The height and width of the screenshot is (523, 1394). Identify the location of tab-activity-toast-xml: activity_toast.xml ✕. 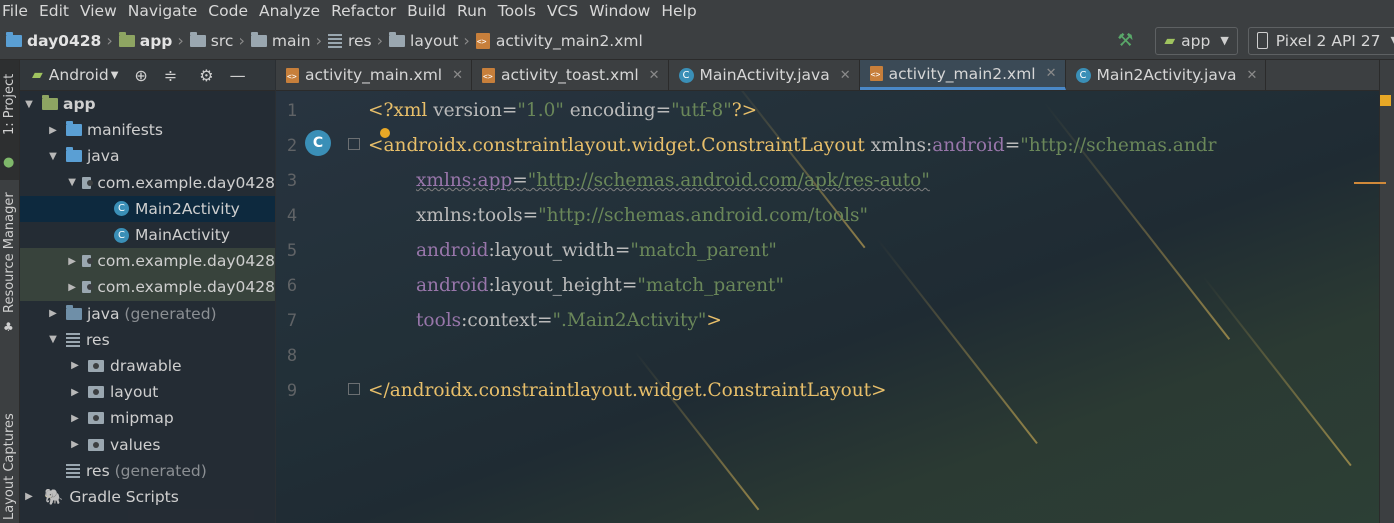
(570, 75).